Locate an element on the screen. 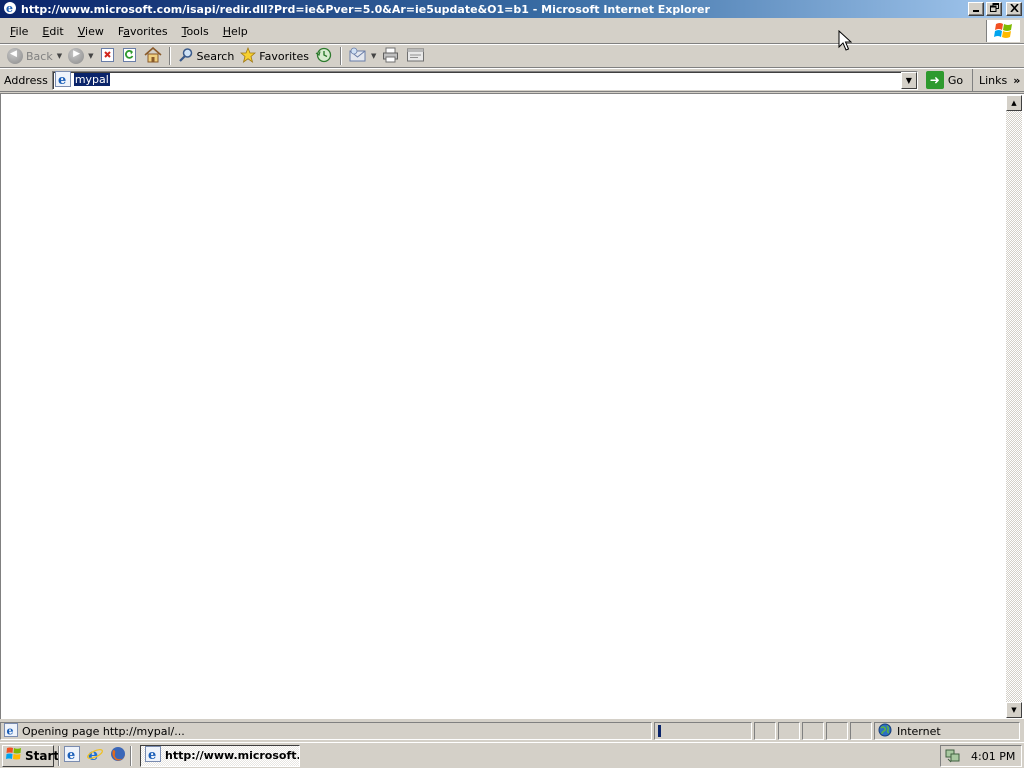 The width and height of the screenshot is (1024, 768). system-tray: 4:01 PM is located at coordinates (981, 756).